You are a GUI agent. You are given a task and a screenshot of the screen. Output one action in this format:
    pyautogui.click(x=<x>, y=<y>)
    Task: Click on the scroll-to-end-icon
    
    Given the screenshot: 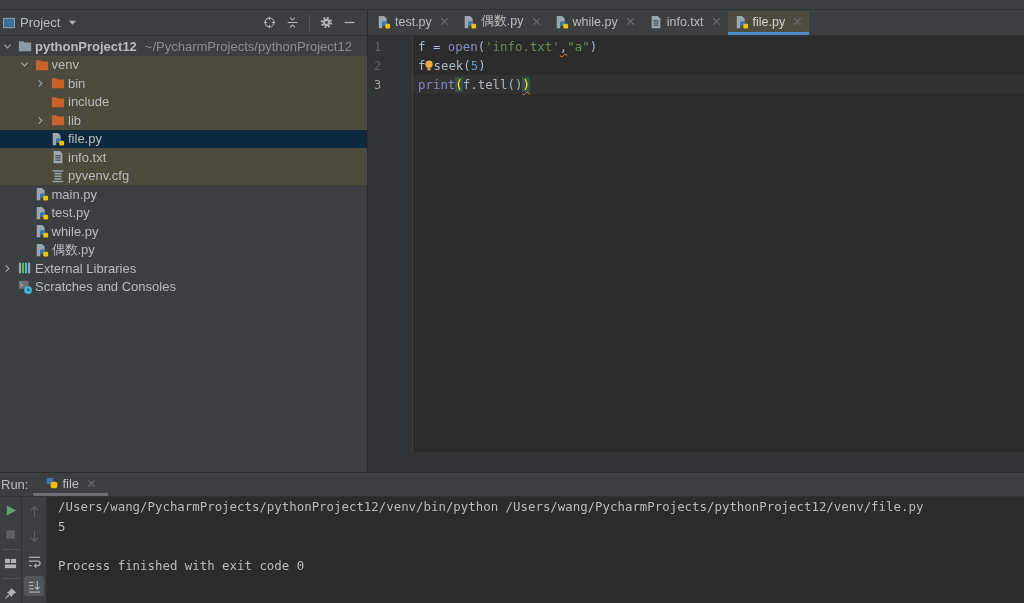 What is the action you would take?
    pyautogui.click(x=34, y=586)
    